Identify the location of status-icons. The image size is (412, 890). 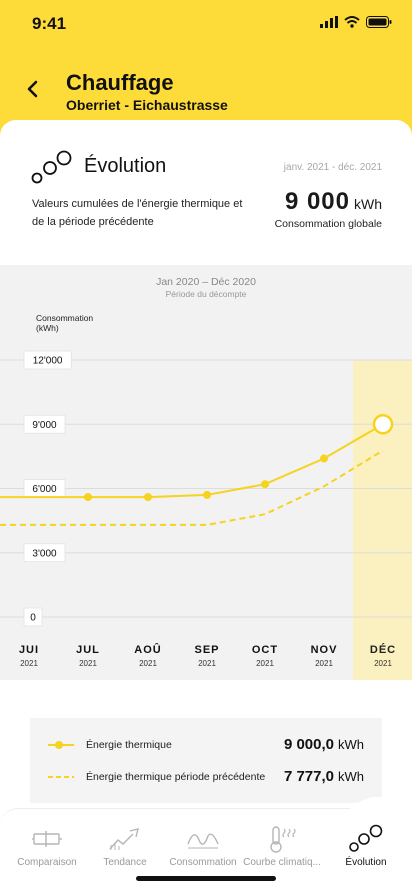
(356, 22).